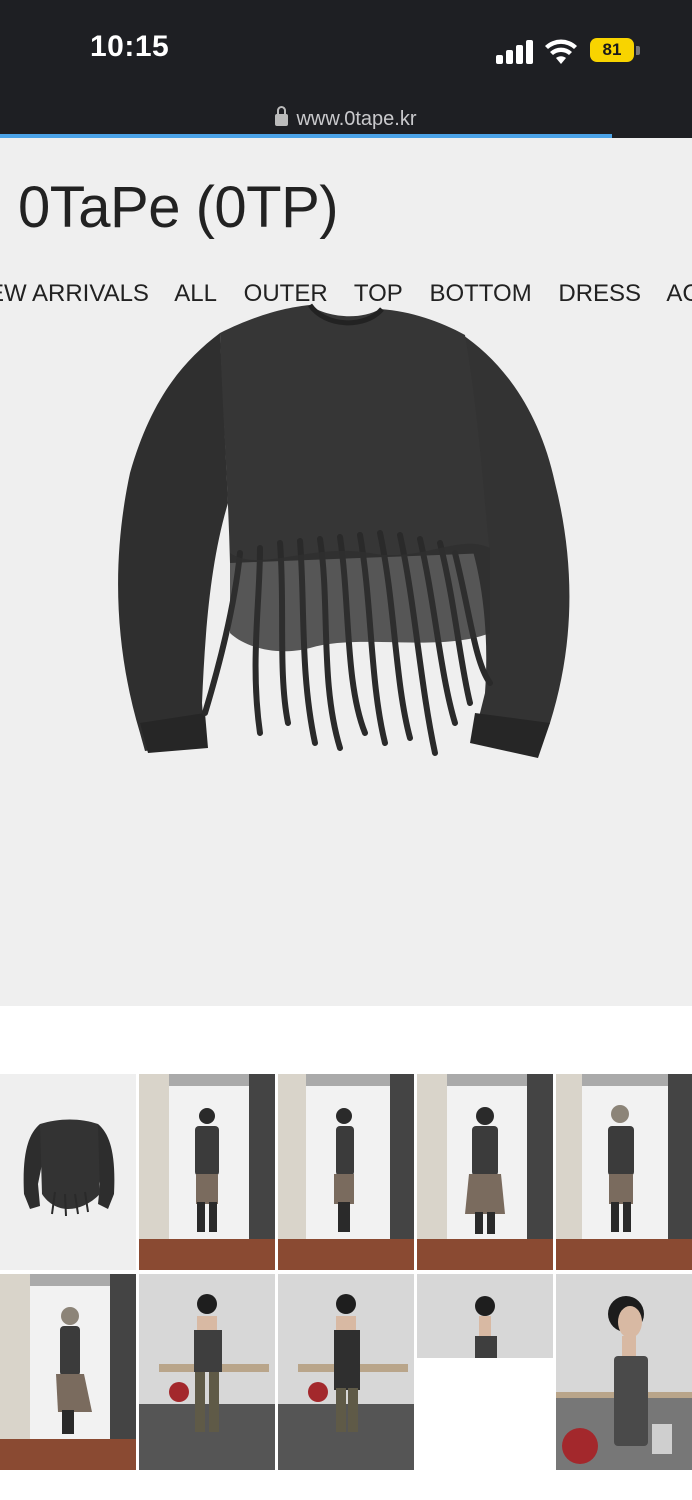 Image resolution: width=692 pixels, height=1500 pixels. I want to click on lock-icon, so click(282, 116).